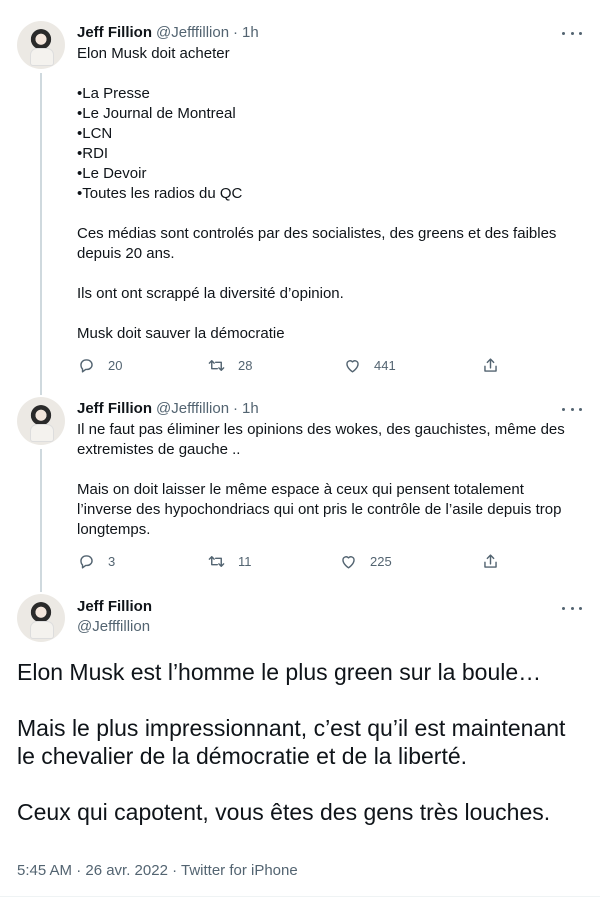 This screenshot has height=902, width=600. What do you see at coordinates (385, 365) in the screenshot?
I see `like-count: 441` at bounding box center [385, 365].